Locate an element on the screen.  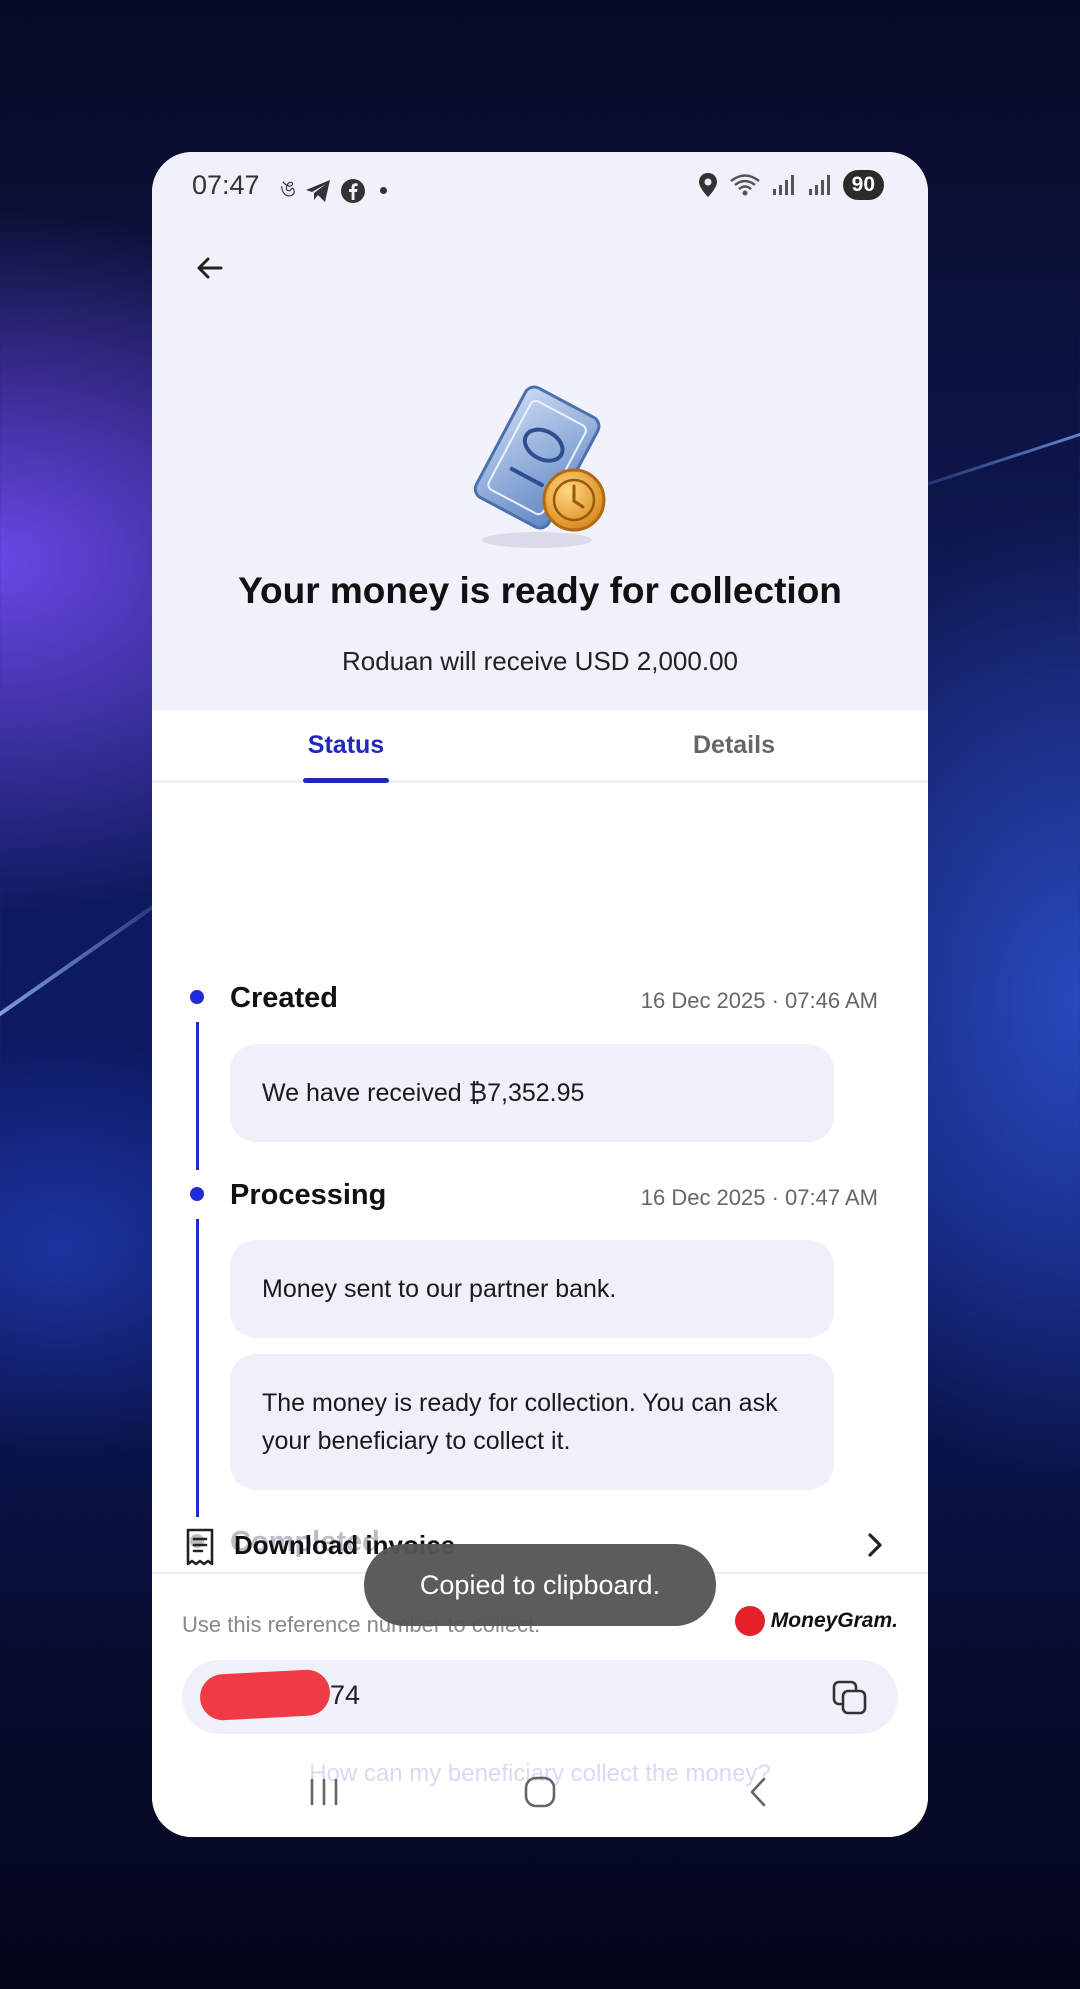
step-time-created: 16 Dec 2025 · 07:46 AM is located at coordinates (759, 1000).